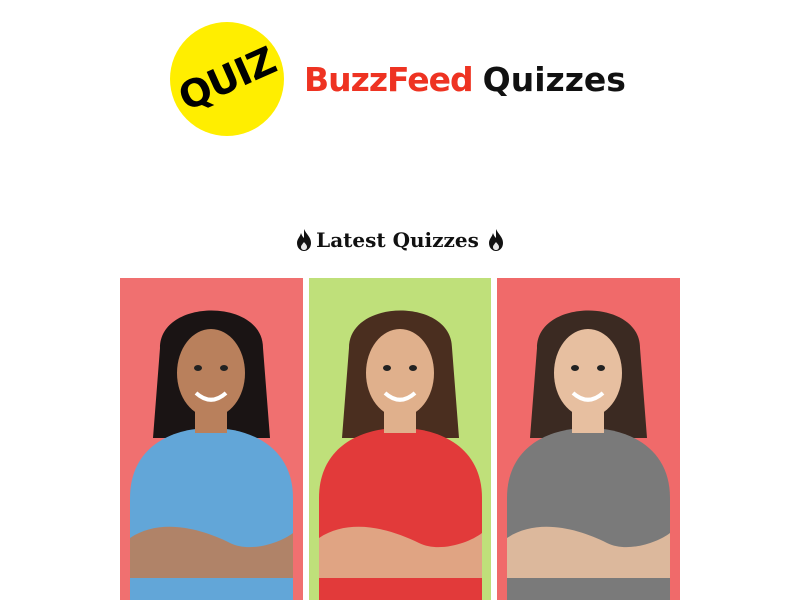  Describe the element at coordinates (554, 79) in the screenshot. I see `brand-suffix: Quizzes` at that location.